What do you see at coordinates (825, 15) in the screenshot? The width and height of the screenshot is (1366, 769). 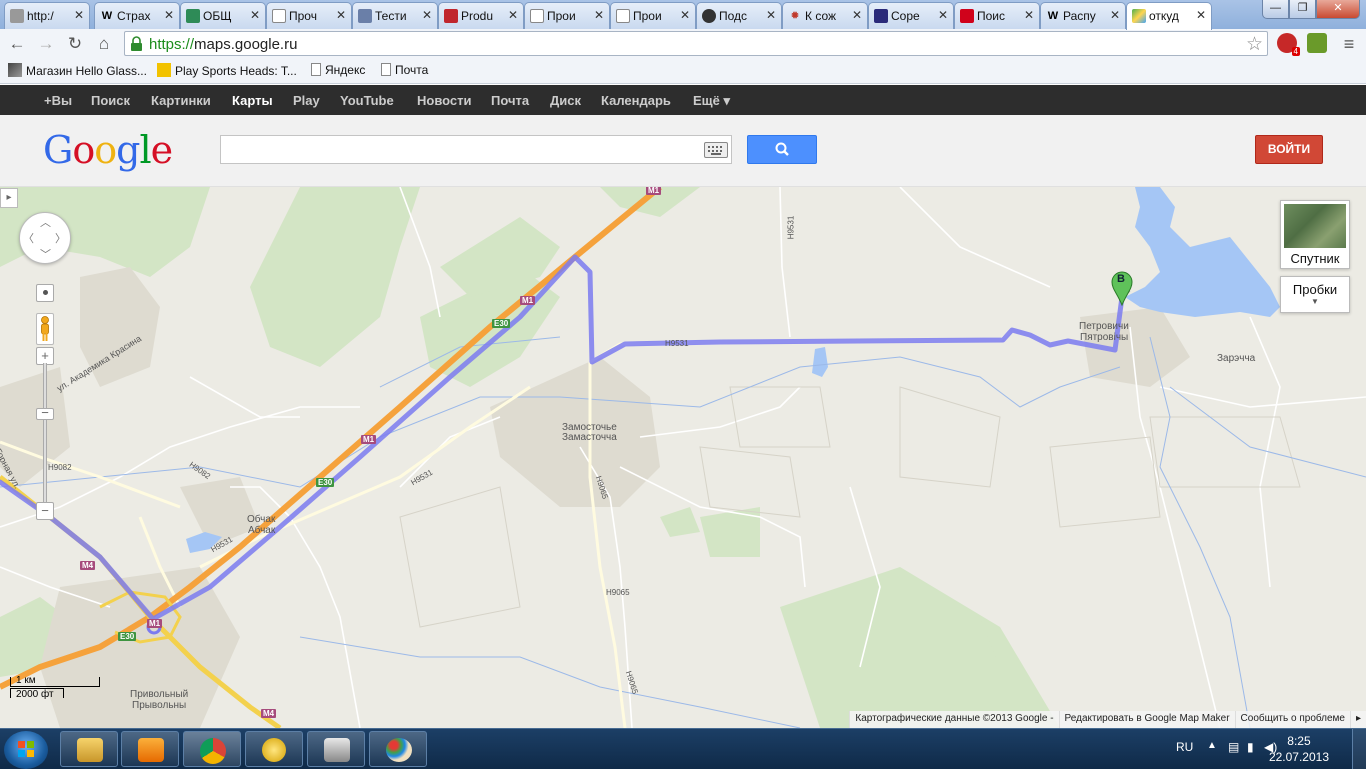 I see `browser-tab: ✹ К сож ✕` at bounding box center [825, 15].